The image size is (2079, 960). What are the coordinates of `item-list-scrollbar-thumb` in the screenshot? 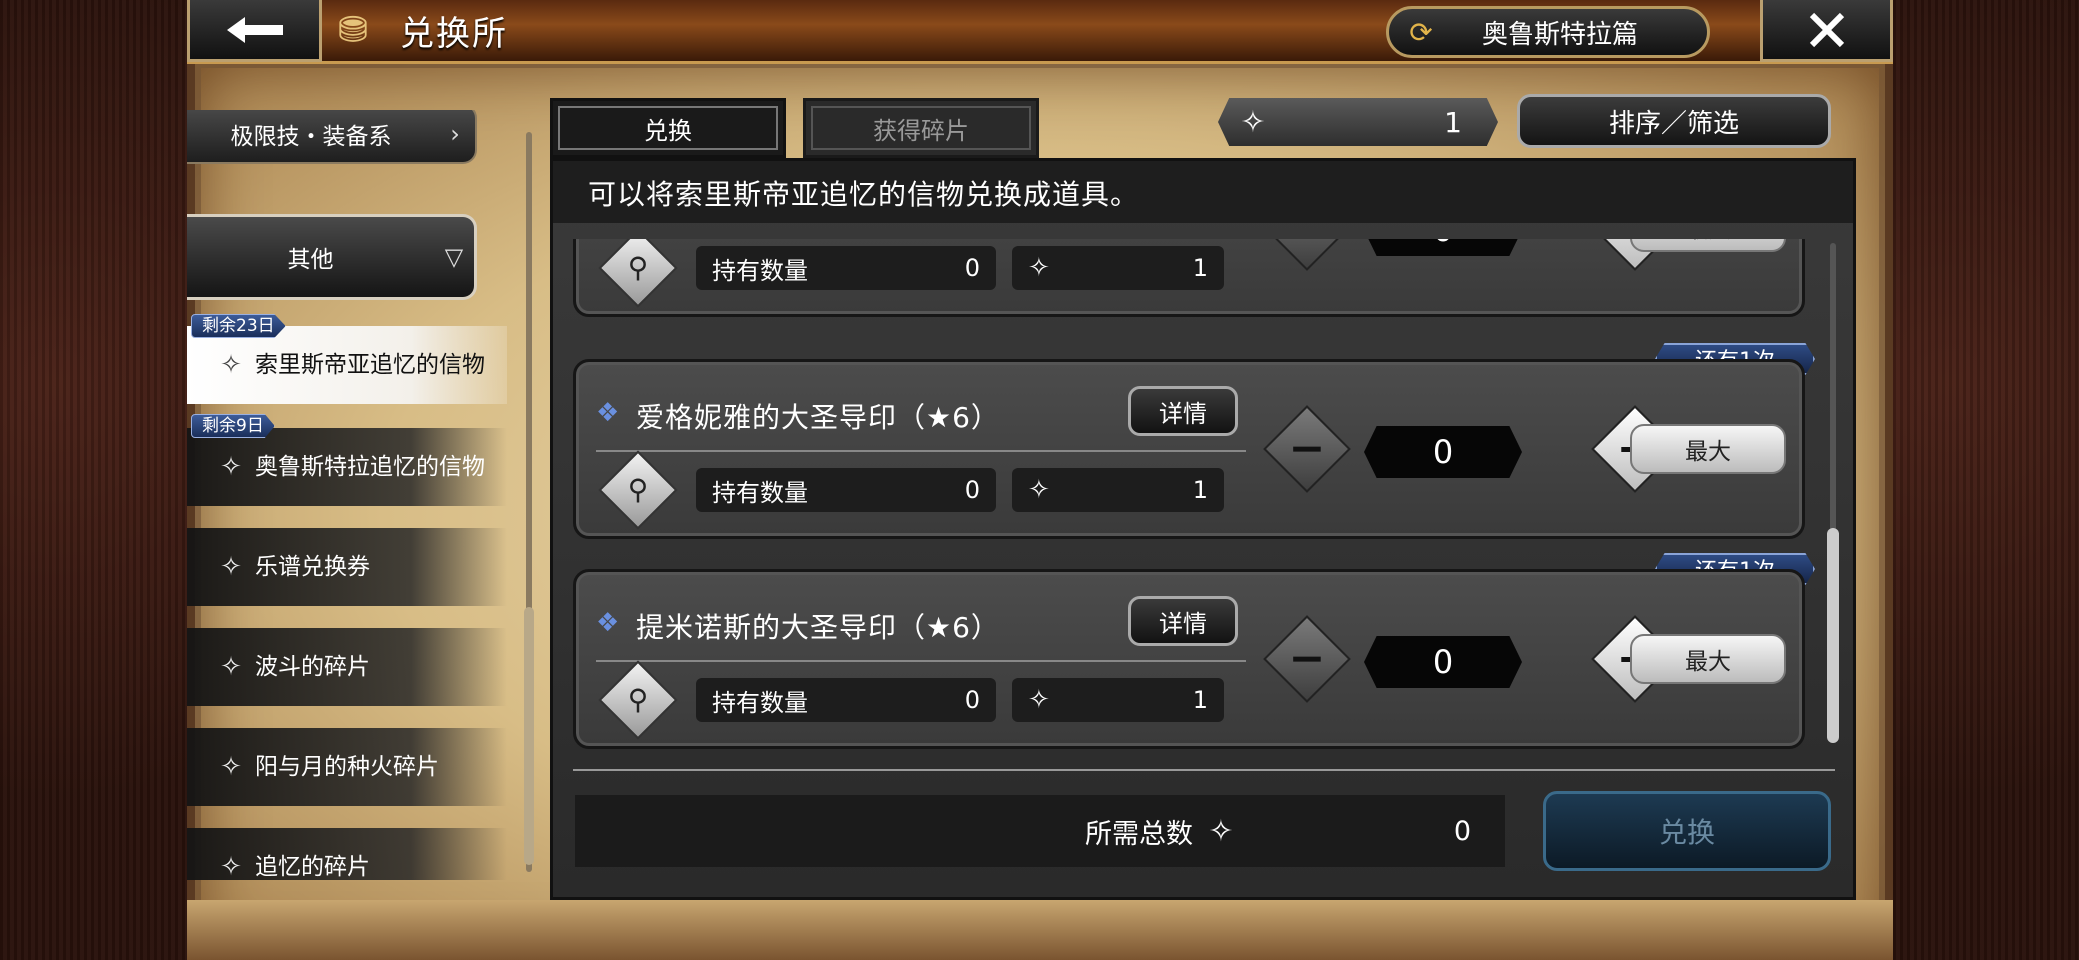 It's located at (1833, 635).